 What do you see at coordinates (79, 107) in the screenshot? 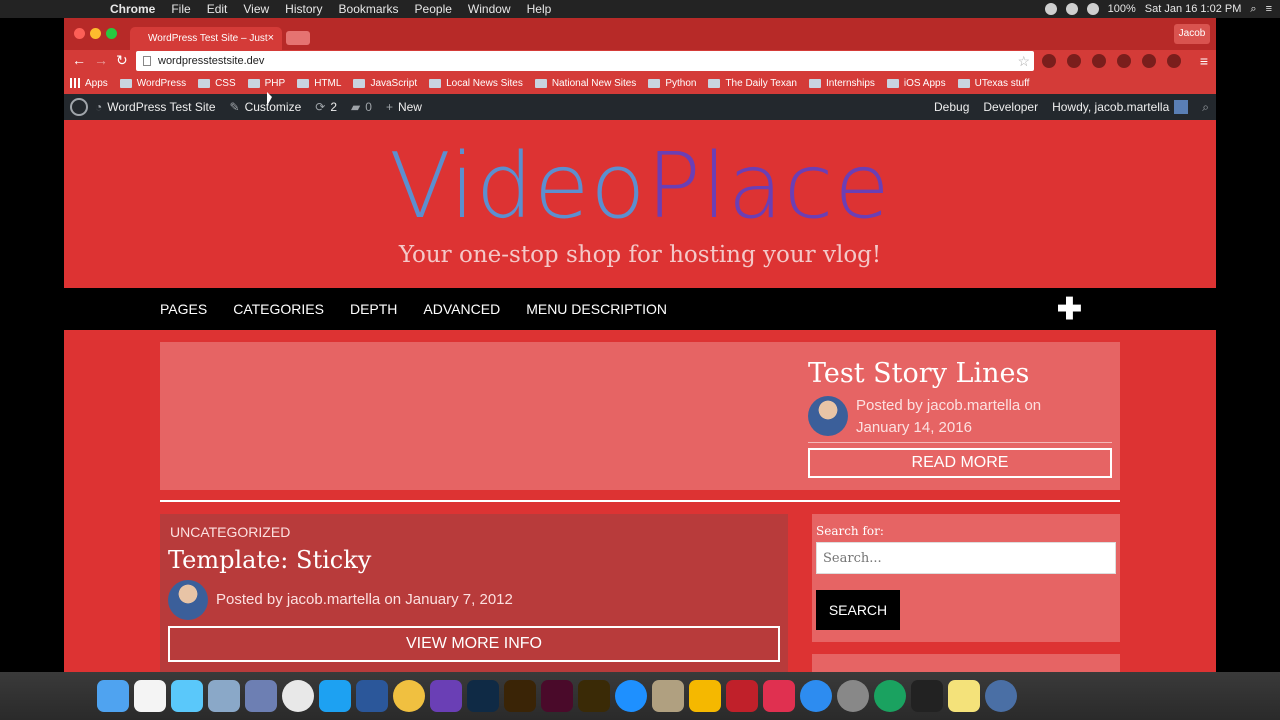
I see `wordpress-logo-icon` at bounding box center [79, 107].